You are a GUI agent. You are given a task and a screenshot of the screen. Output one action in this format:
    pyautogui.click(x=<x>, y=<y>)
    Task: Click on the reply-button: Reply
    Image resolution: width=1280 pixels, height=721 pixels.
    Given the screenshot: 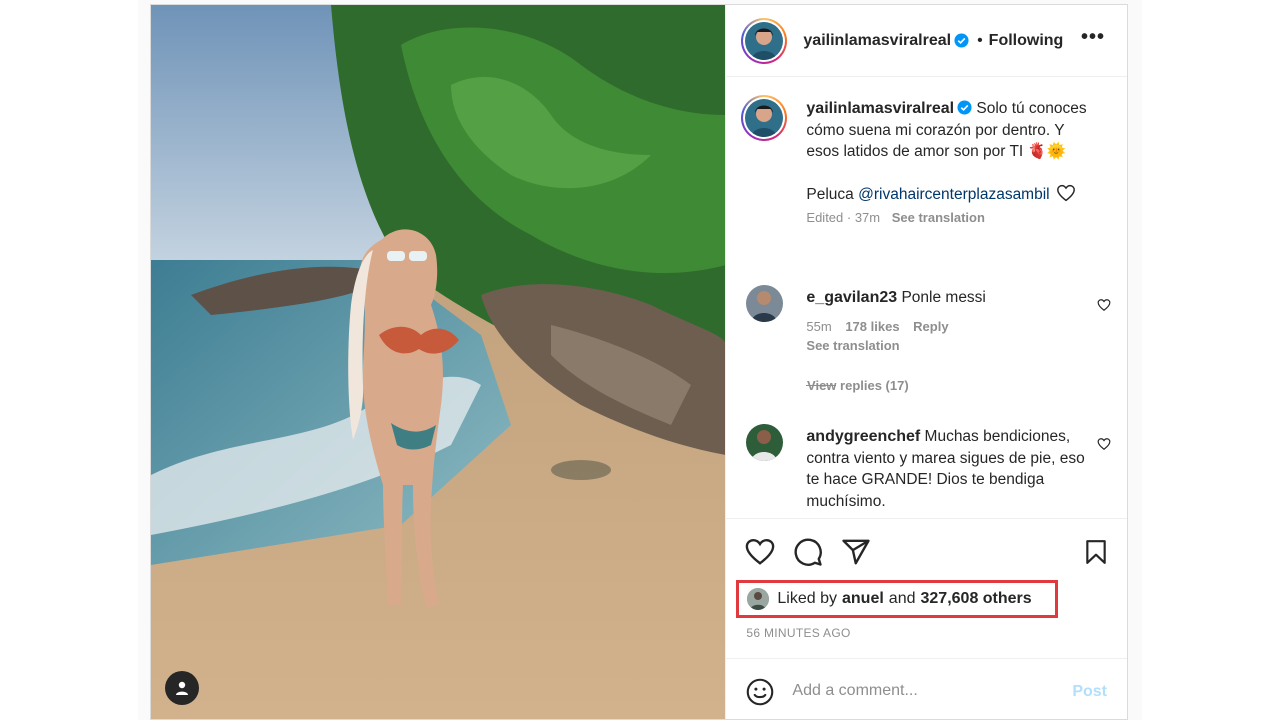 What is the action you would take?
    pyautogui.click(x=930, y=326)
    